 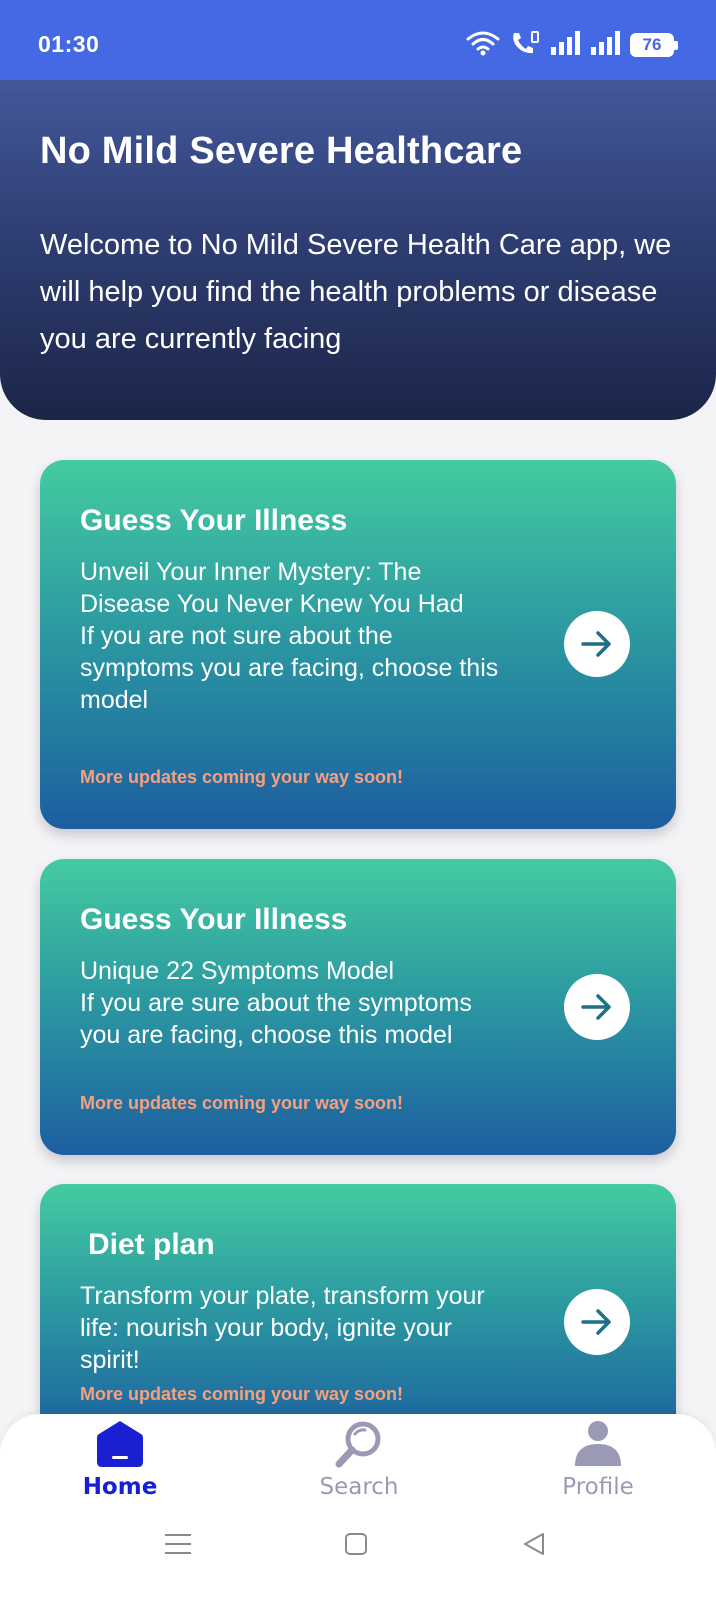 I want to click on system-home-button, so click(x=356, y=1544).